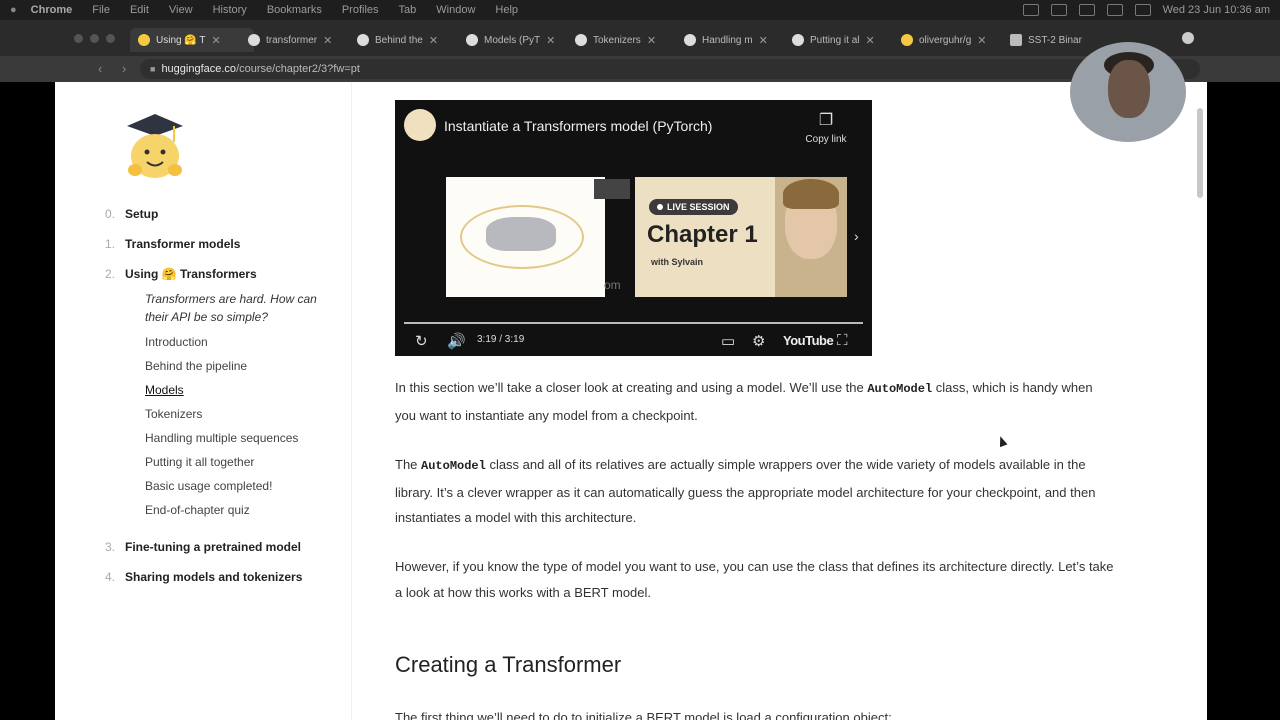 The image size is (1280, 720). I want to click on browser-tab: Models (PyT ✕, so click(516, 40).